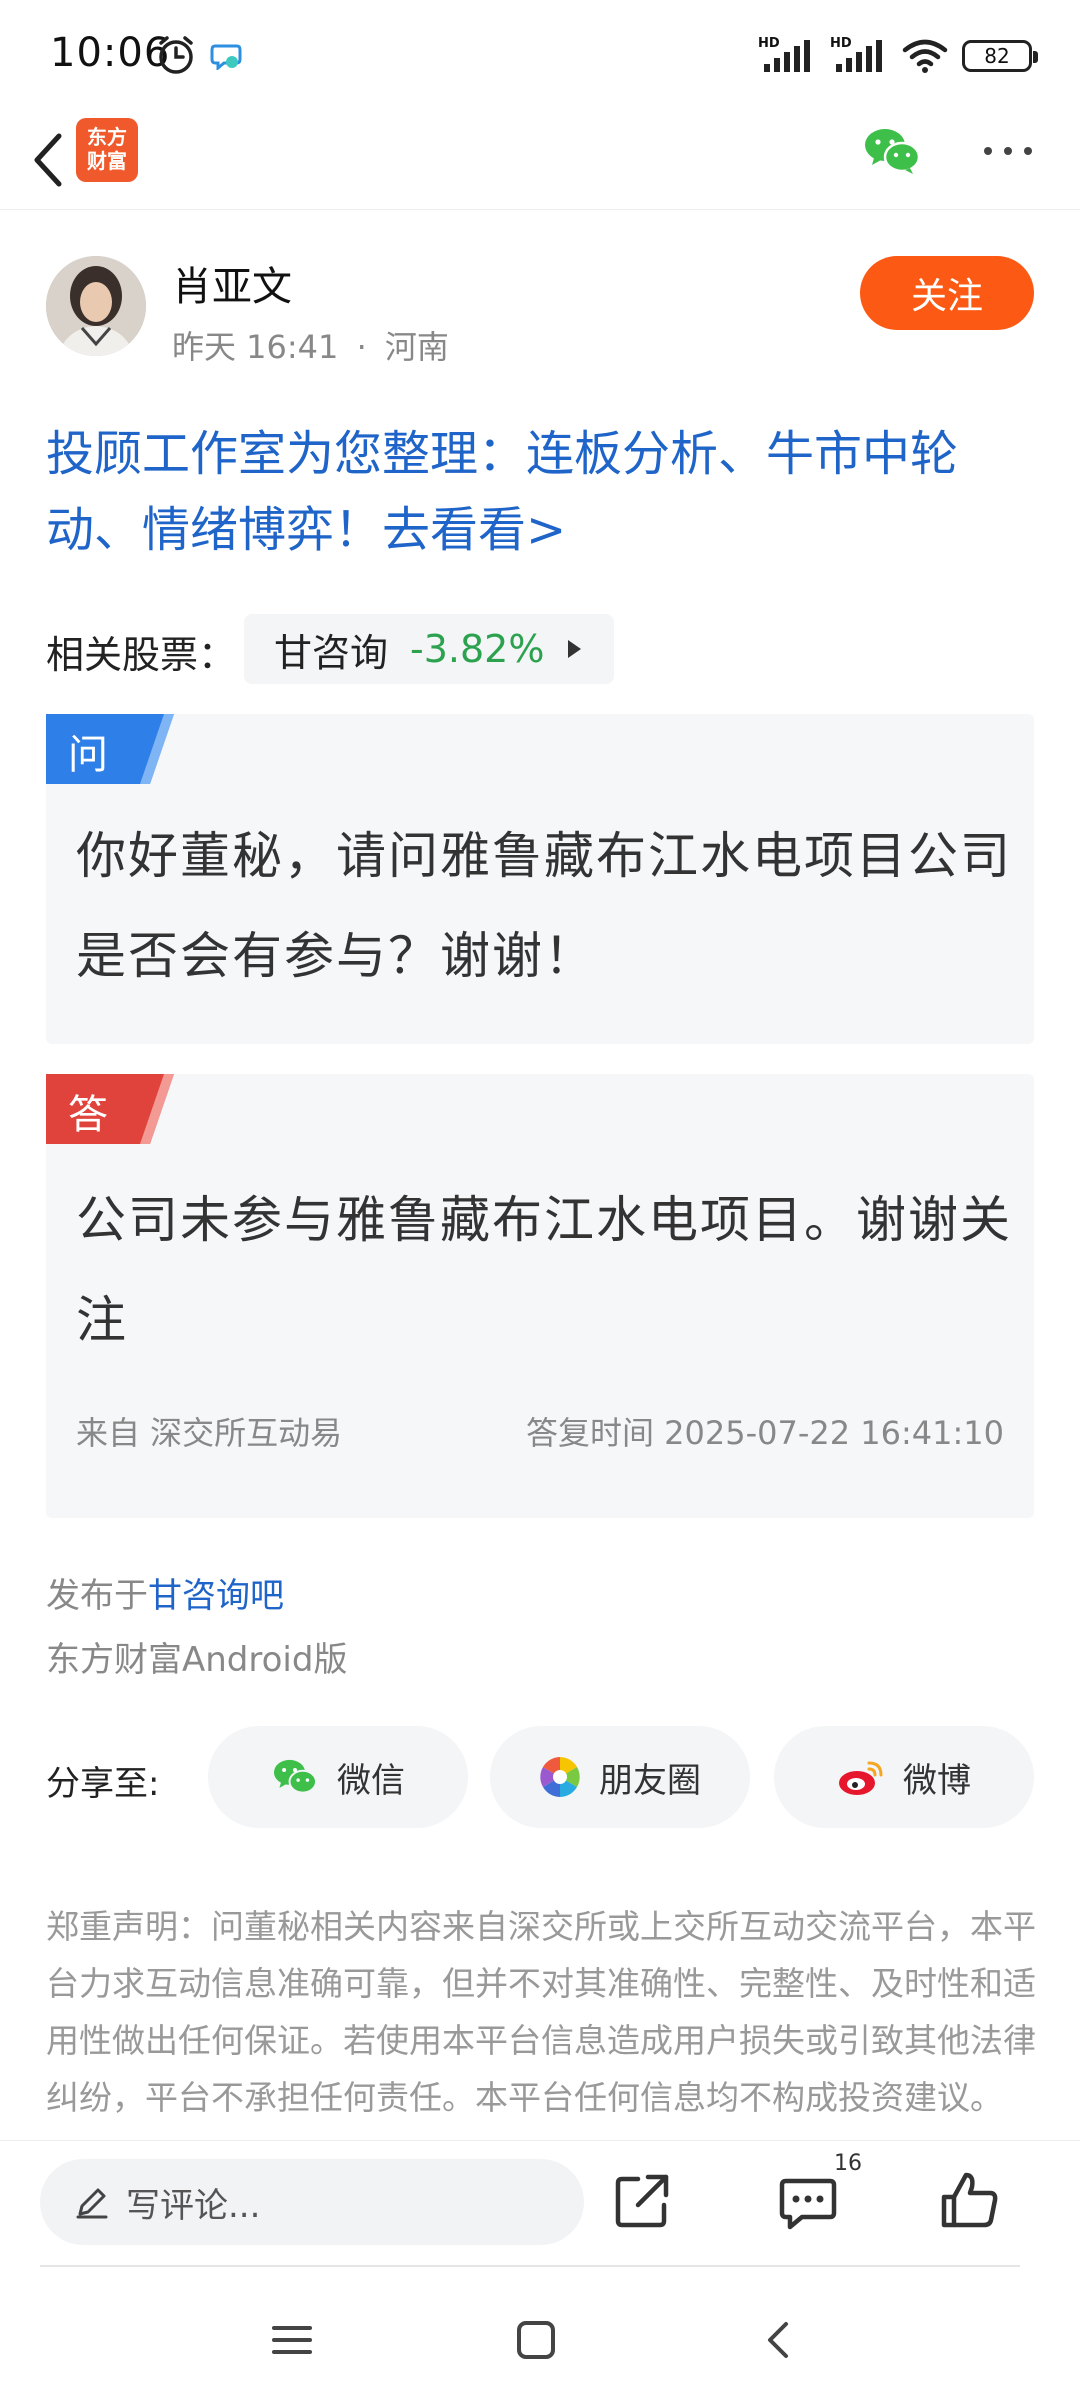  I want to click on answer-text: 公司未参与雅鲁藏布江水电项目。谢谢关注, so click(544, 1270).